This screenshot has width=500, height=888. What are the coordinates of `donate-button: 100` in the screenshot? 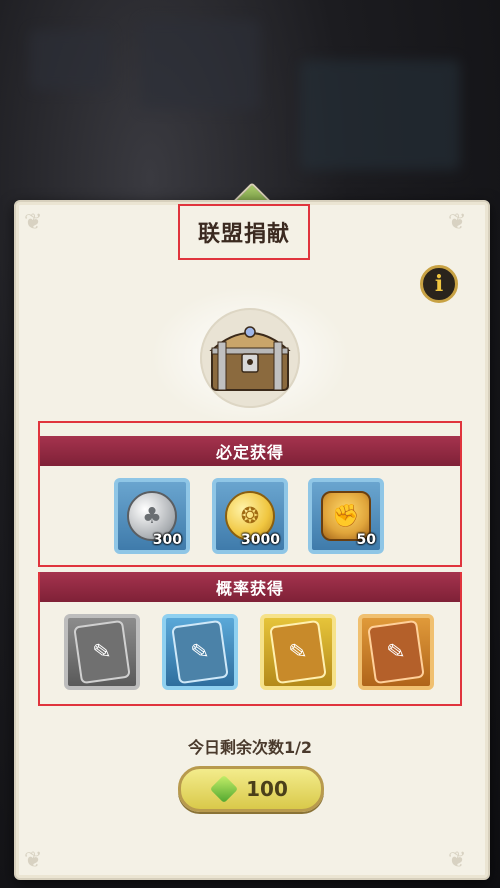 It's located at (251, 789).